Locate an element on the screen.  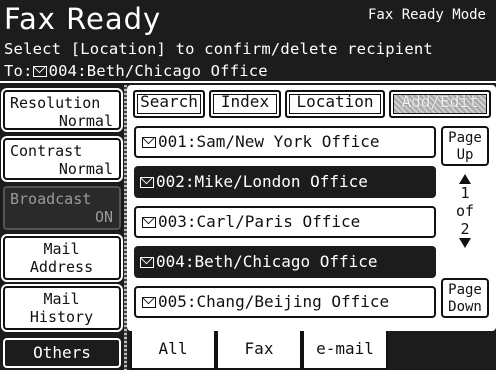
recipient-row-004: 004:Beth/Chicago Office is located at coordinates (285, 262).